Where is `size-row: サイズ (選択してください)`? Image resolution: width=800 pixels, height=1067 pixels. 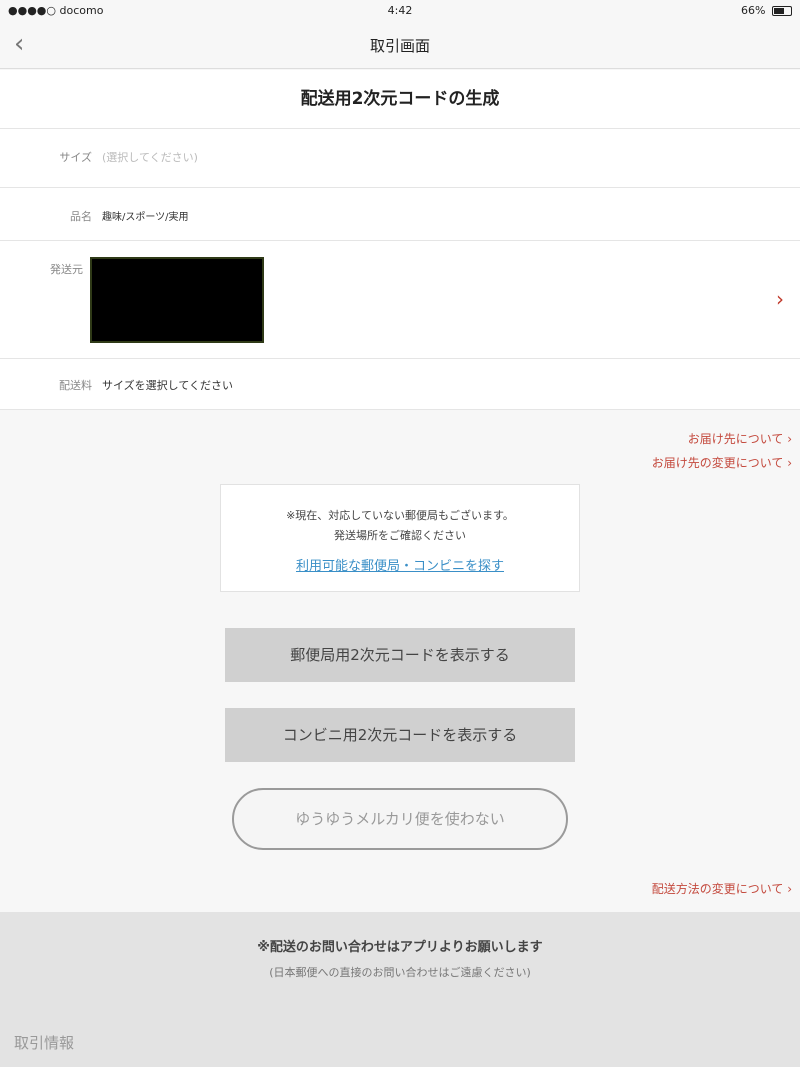 size-row: サイズ (選択してください) is located at coordinates (400, 158).